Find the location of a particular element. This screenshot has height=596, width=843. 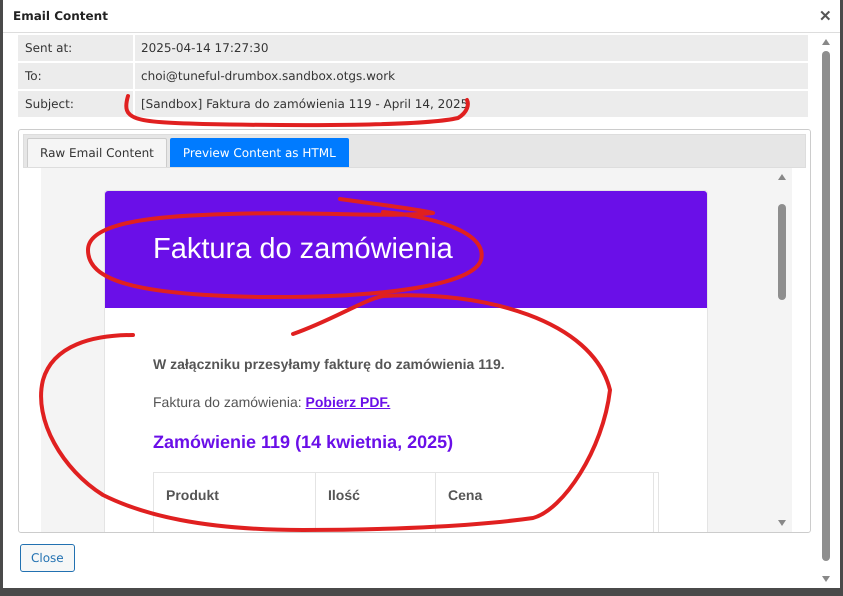

field-label: Subject: is located at coordinates (75, 104).